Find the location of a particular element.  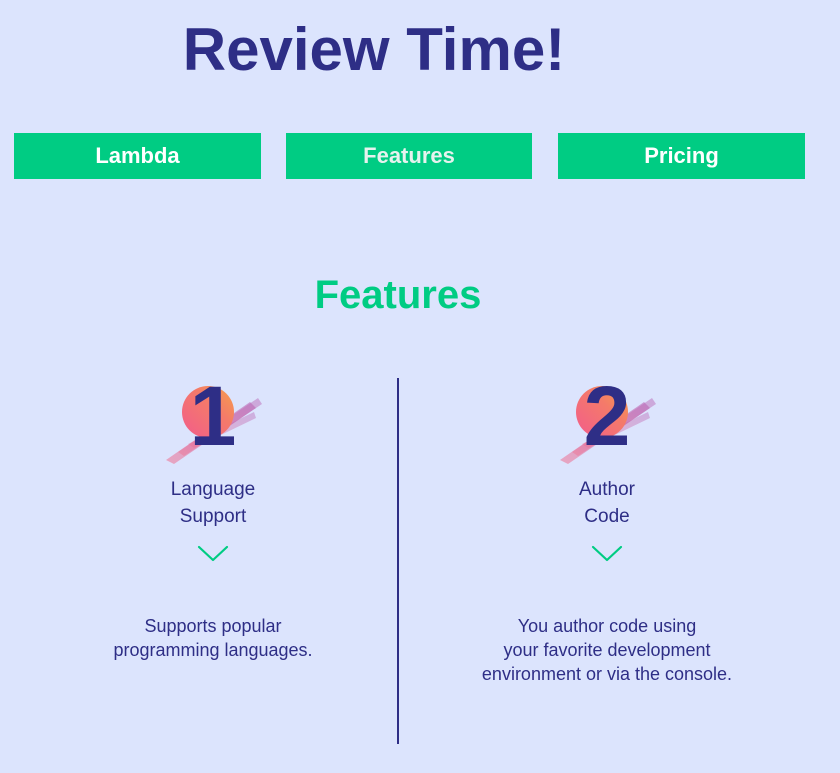

feature-number: 2 is located at coordinates (607, 416).